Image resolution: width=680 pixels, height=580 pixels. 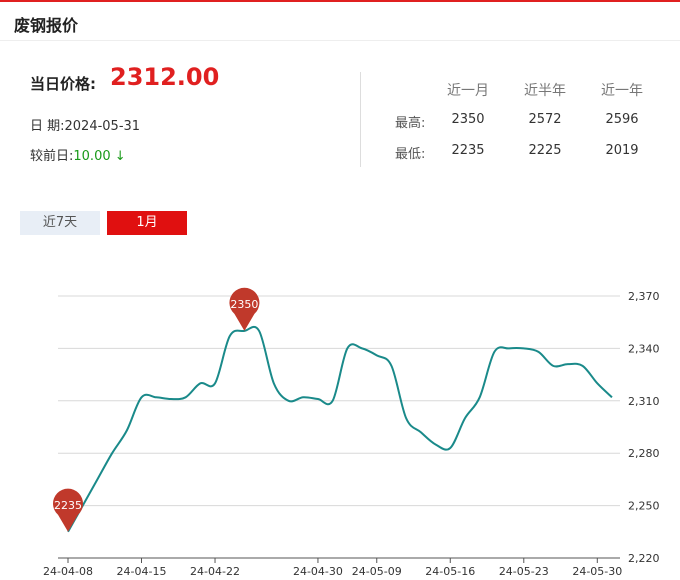 I want to click on y-tick-label: 2,220, so click(x=644, y=558).